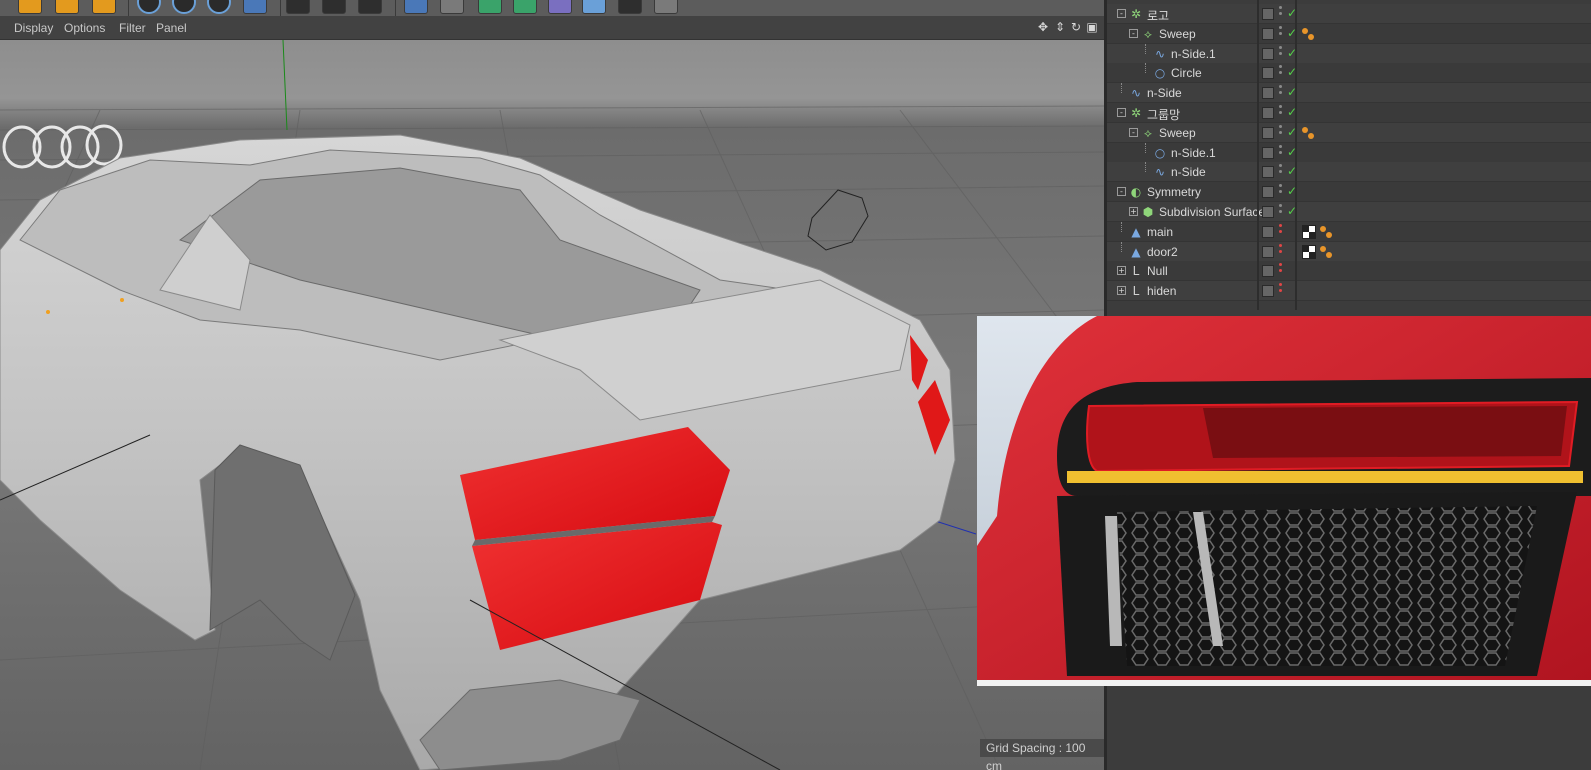 The height and width of the screenshot is (770, 1591). What do you see at coordinates (1076, 27) in the screenshot?
I see `rotate-view-icon: ↻` at bounding box center [1076, 27].